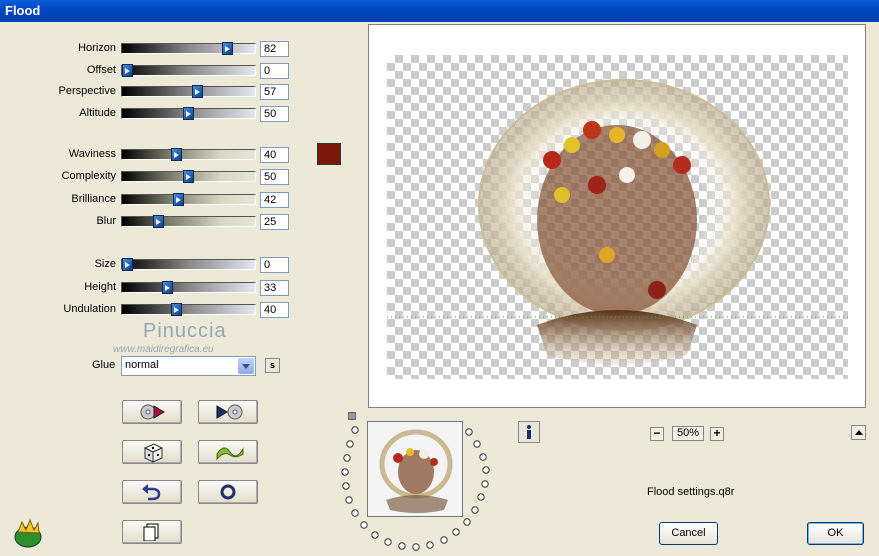 The width and height of the screenshot is (879, 556). I want to click on app-logo-icon, so click(28, 533).